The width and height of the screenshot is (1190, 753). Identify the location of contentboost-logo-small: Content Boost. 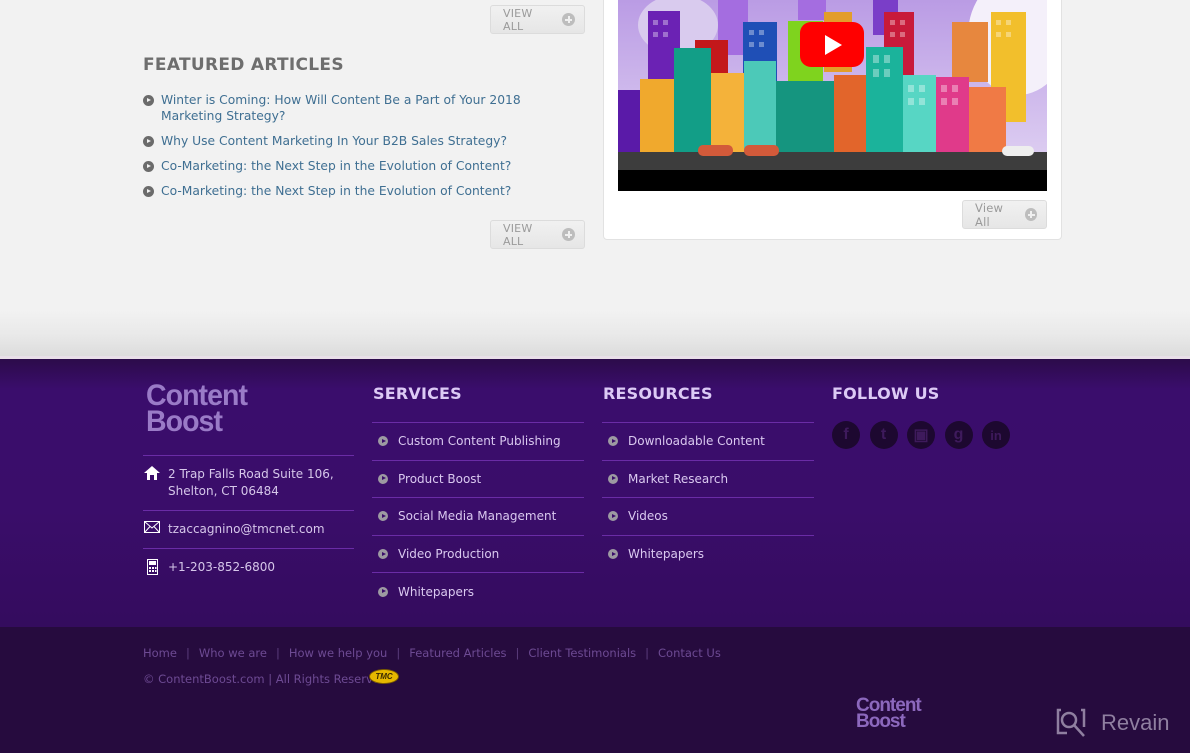
(889, 714).